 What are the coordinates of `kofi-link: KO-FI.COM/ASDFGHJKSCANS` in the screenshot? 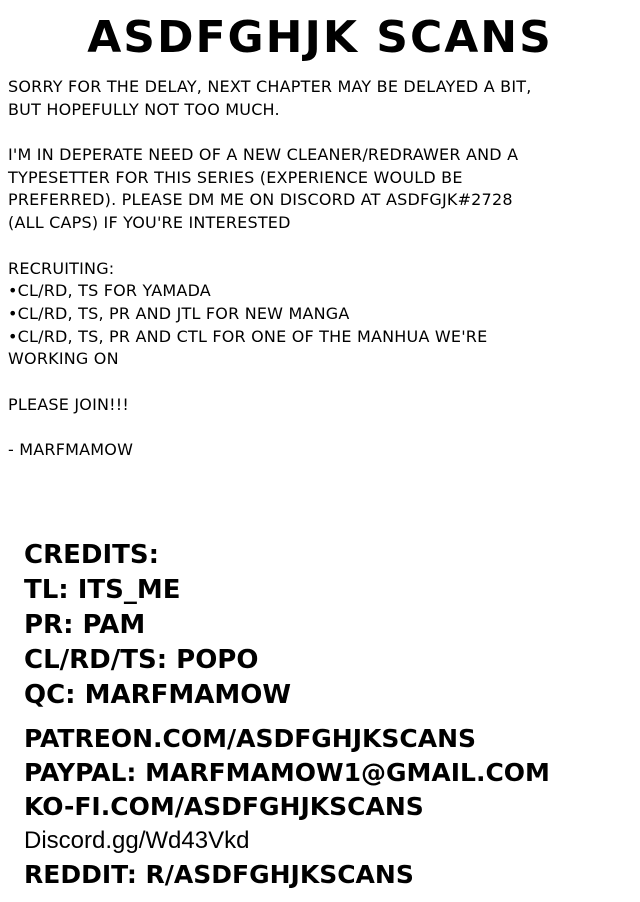 It's located at (224, 806).